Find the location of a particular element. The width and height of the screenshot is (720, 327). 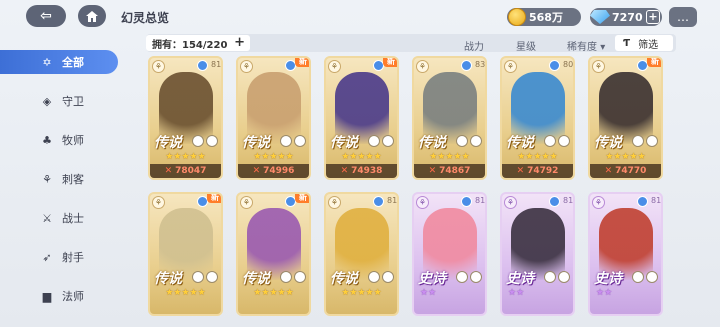

power-bar: ✕ 74867 is located at coordinates (449, 171).